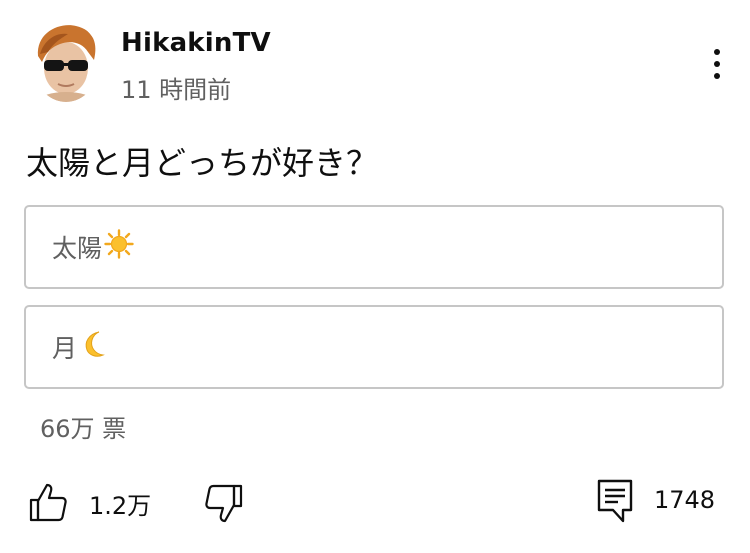 This screenshot has width=750, height=553. What do you see at coordinates (176, 90) in the screenshot?
I see `post-time: 11 時間前` at bounding box center [176, 90].